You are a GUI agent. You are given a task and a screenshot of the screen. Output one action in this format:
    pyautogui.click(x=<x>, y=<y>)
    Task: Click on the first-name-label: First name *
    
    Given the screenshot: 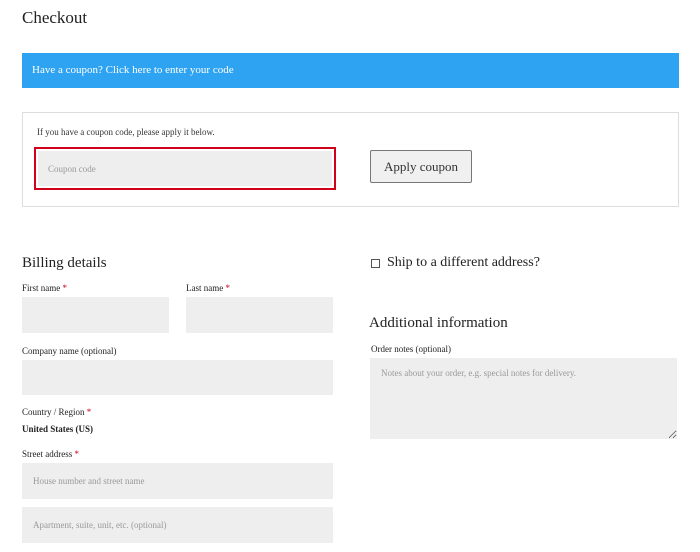 What is the action you would take?
    pyautogui.click(x=44, y=288)
    